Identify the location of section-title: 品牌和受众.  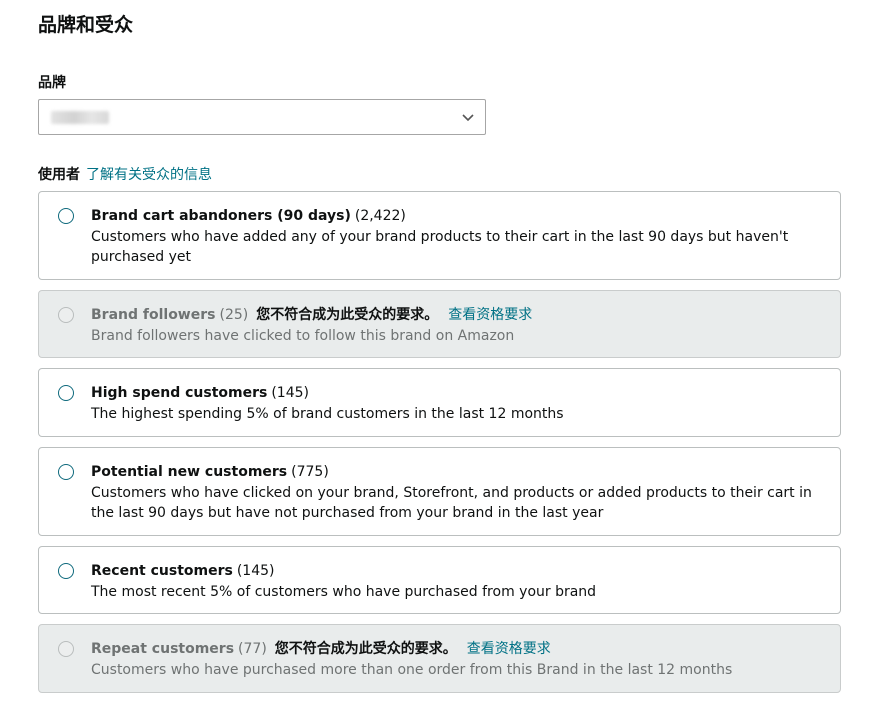
(86, 25).